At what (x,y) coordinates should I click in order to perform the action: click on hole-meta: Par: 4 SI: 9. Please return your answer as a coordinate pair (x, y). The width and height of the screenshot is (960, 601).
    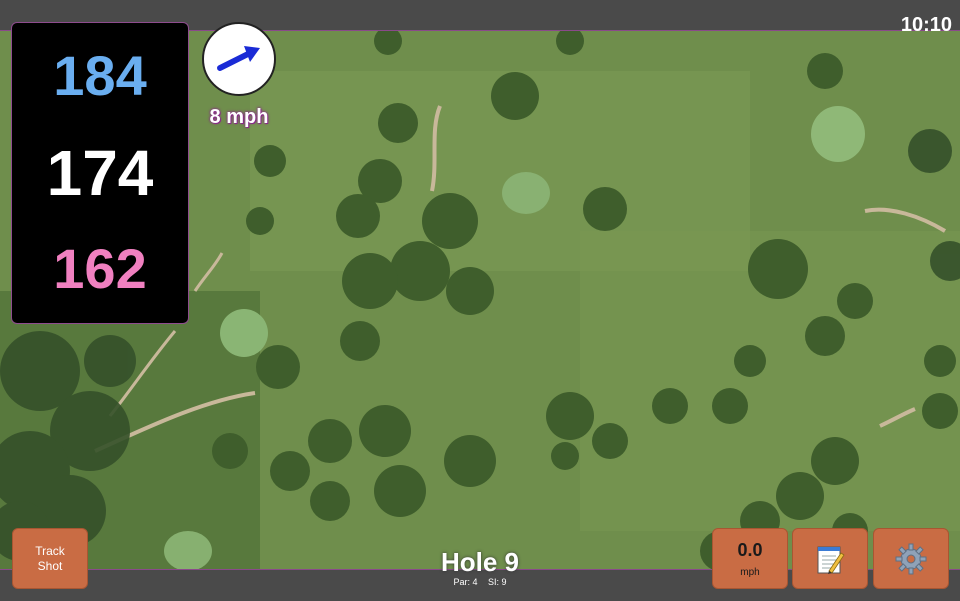
    Looking at the image, I should click on (480, 582).